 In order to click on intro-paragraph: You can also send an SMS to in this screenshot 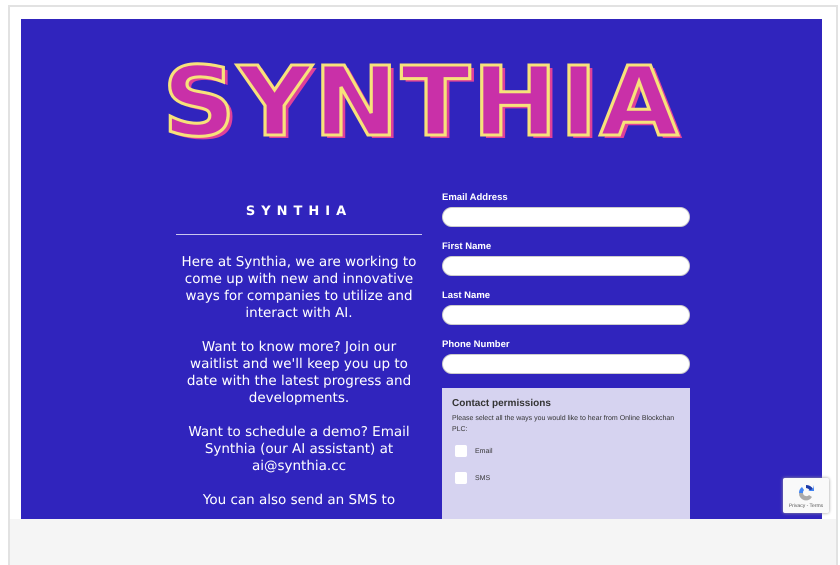, I will do `click(299, 500)`.